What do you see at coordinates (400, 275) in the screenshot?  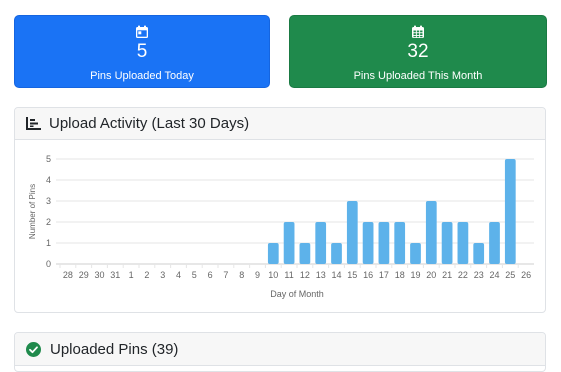 I see `x-tick-label: 18` at bounding box center [400, 275].